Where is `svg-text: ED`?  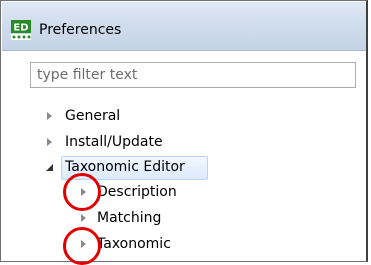 svg-text: ED is located at coordinates (20, 28).